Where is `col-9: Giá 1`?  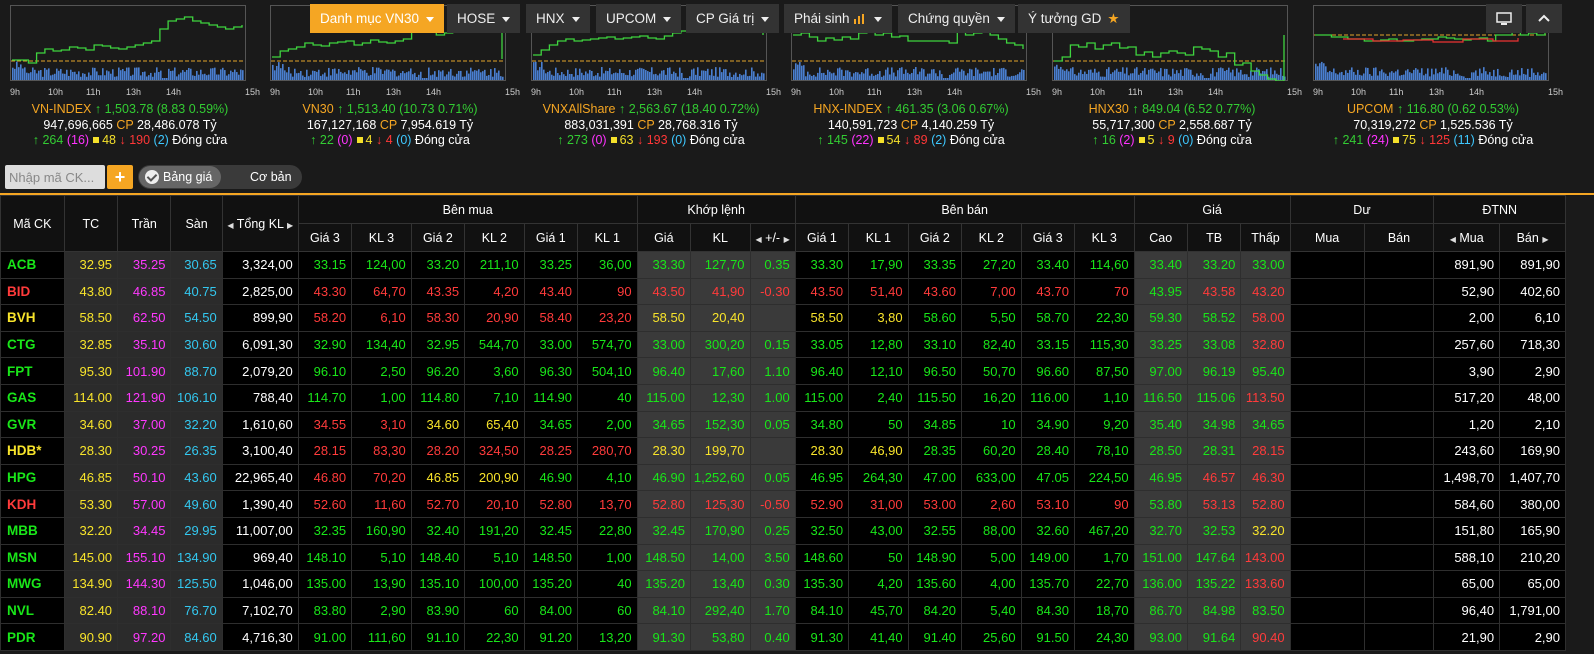 col-9: Giá 1 is located at coordinates (551, 237).